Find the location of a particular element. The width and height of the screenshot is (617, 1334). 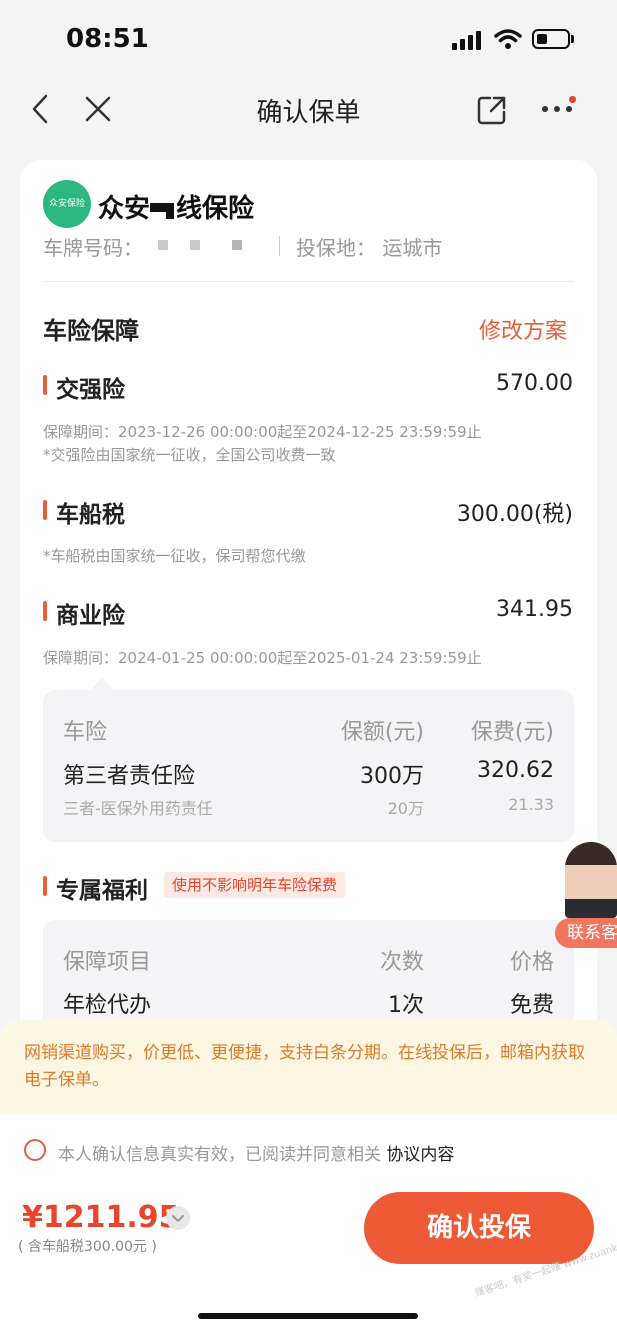

plate-label: 车牌号码： is located at coordinates (93, 248).